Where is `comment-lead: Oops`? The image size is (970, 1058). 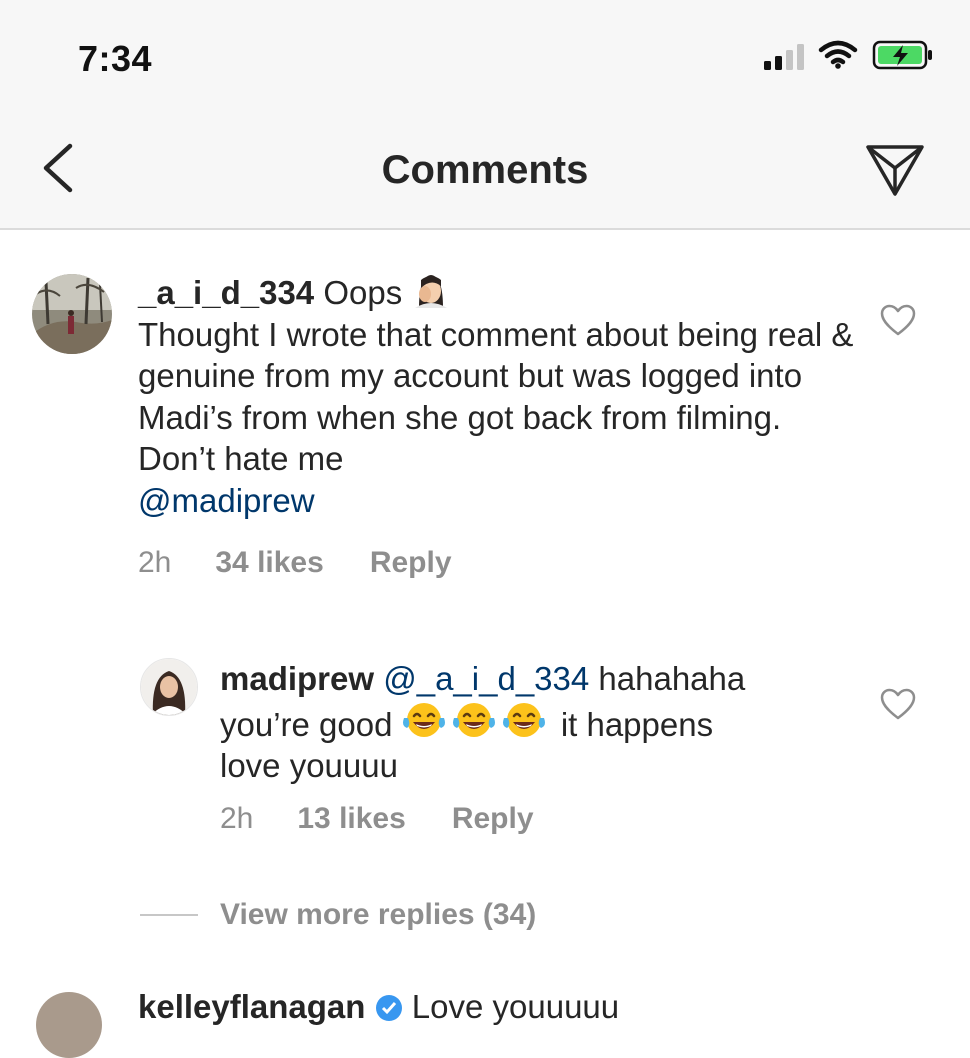 comment-lead: Oops is located at coordinates (363, 292).